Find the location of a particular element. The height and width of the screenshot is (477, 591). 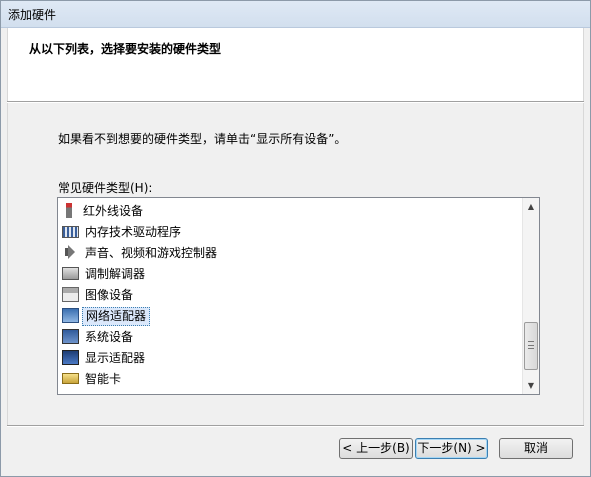

title-bar: 添加硬件 is located at coordinates (295, 14).